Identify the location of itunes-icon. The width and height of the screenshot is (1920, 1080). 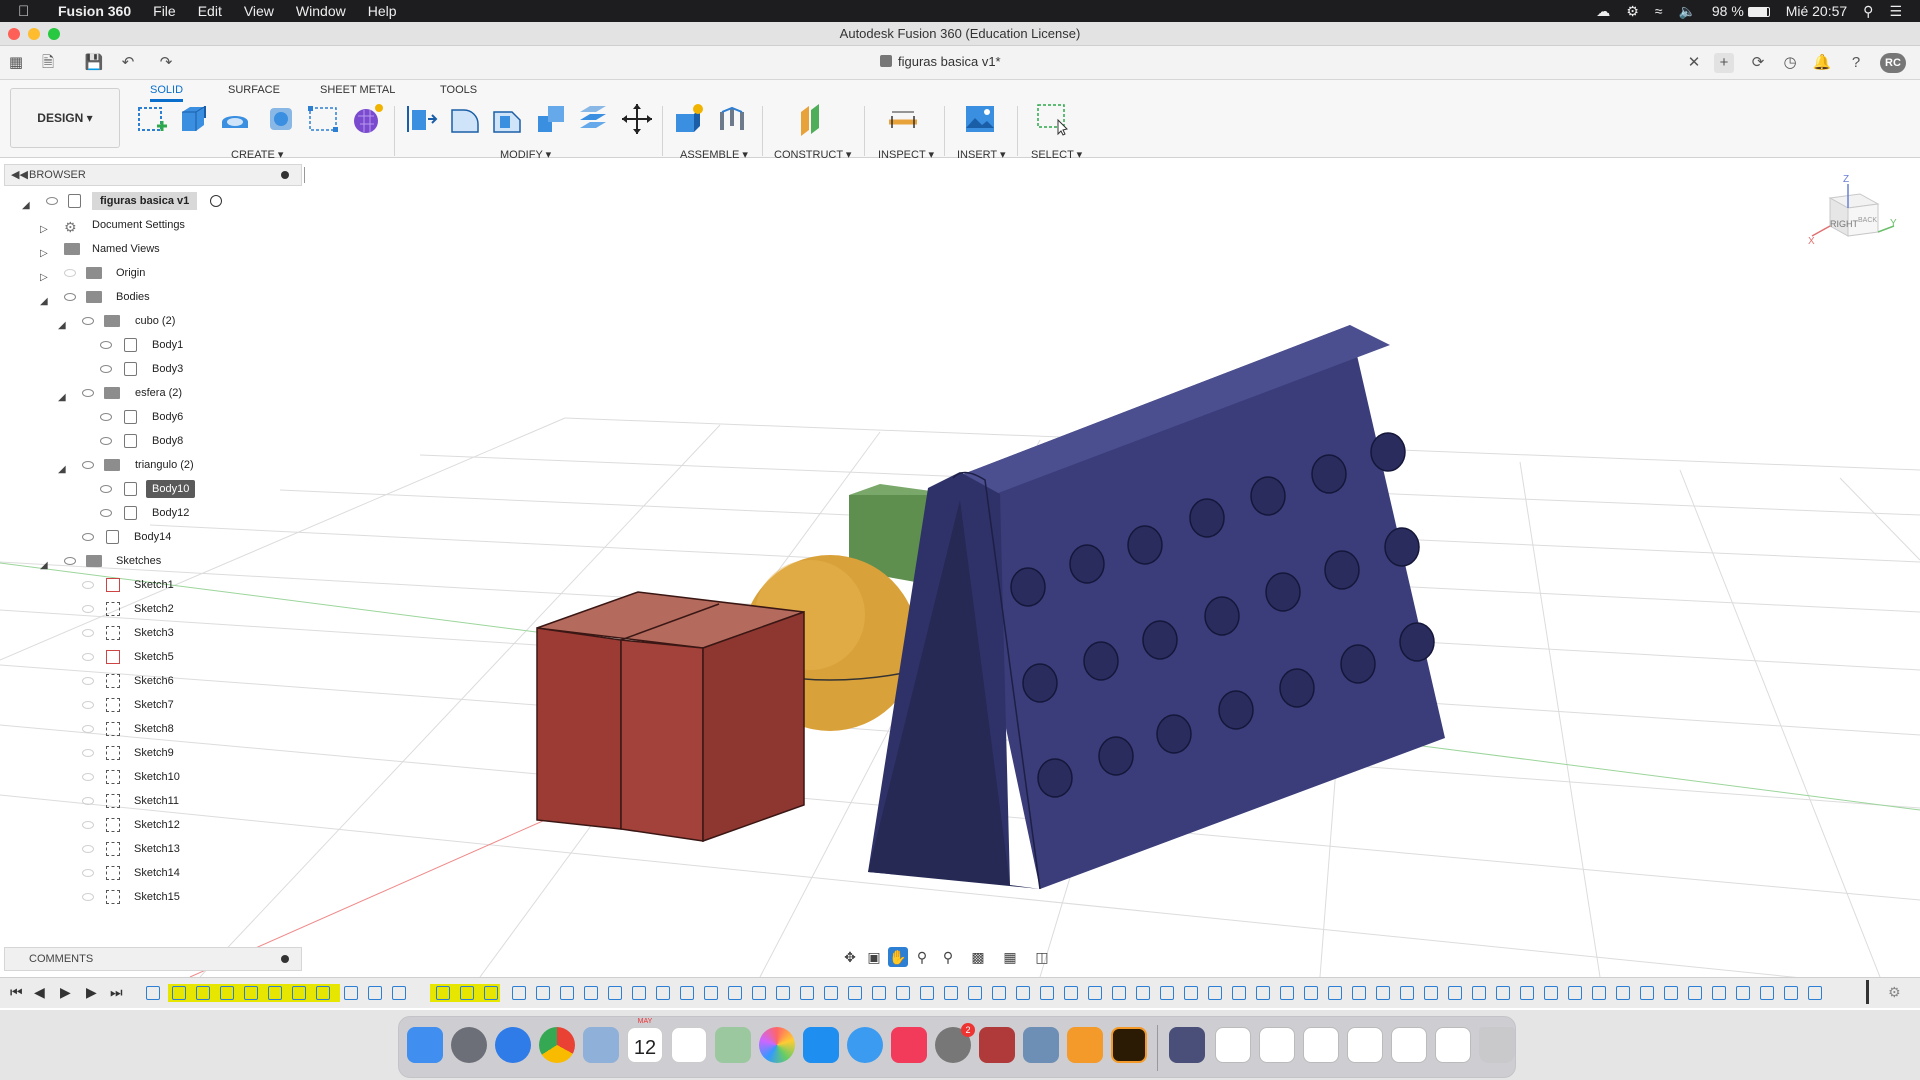
(909, 1045).